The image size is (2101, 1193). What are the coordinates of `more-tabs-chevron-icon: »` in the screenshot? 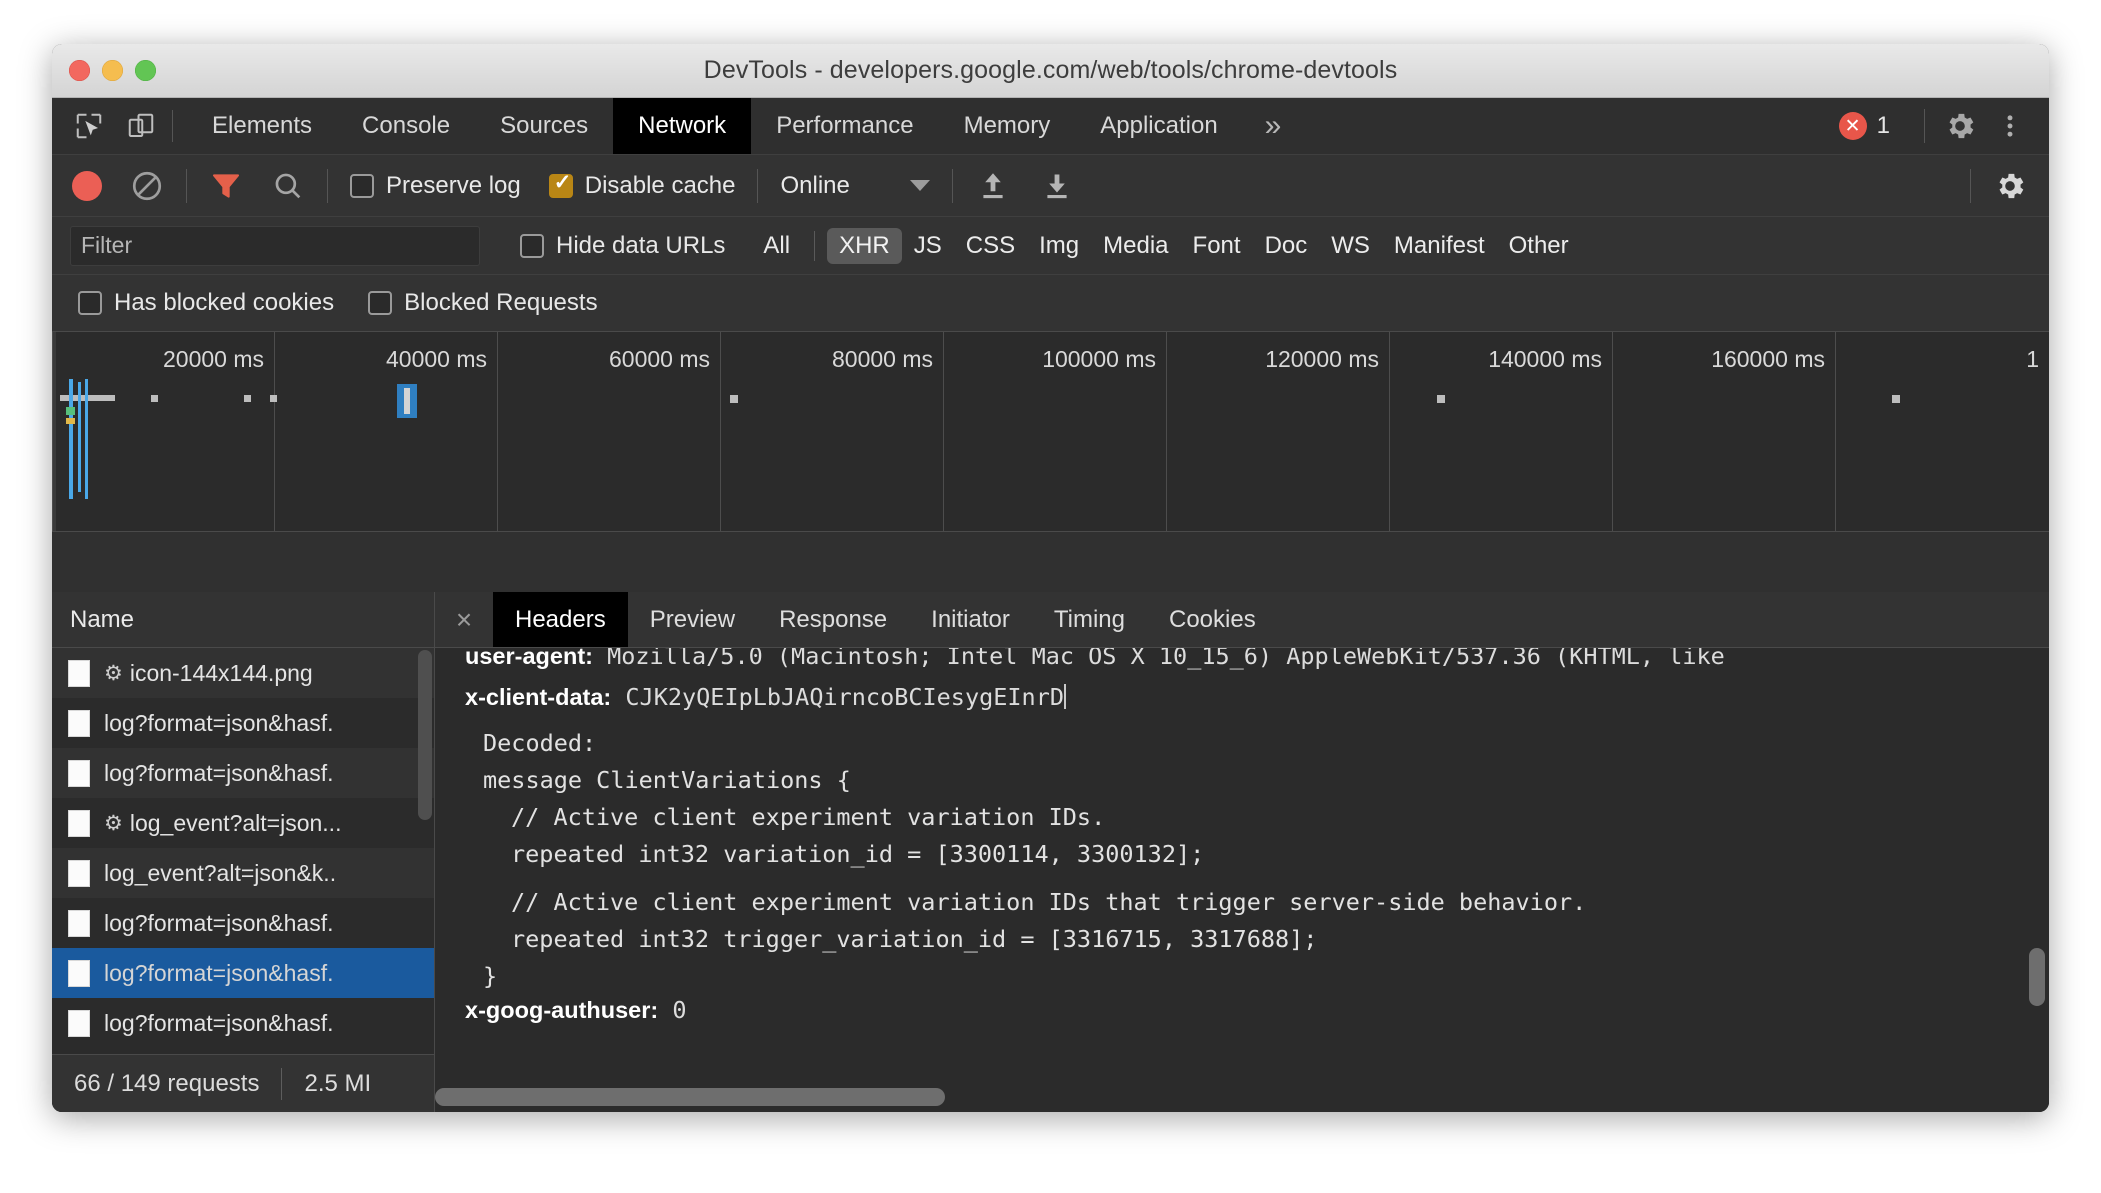 It's located at (1273, 126).